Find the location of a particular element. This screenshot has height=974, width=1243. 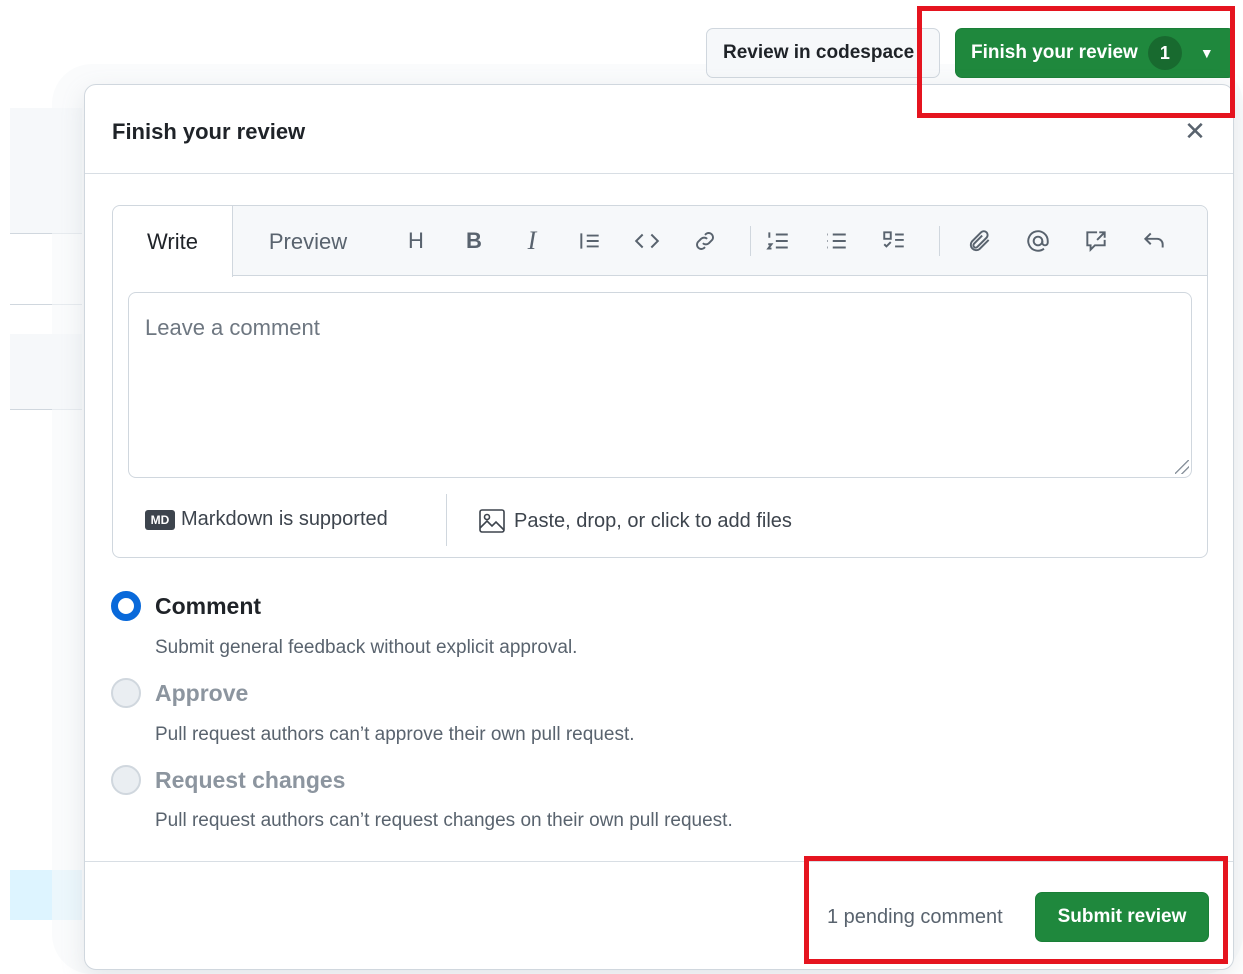

code-icon is located at coordinates (647, 241).